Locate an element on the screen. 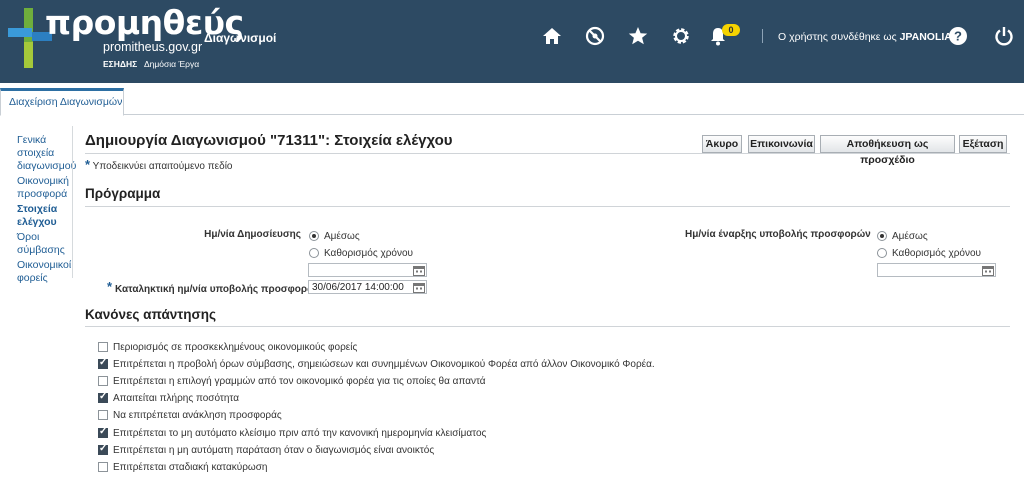 The height and width of the screenshot is (477, 1024). nav-item-suppliers: Οικονομικοί φορείς is located at coordinates (44, 272).